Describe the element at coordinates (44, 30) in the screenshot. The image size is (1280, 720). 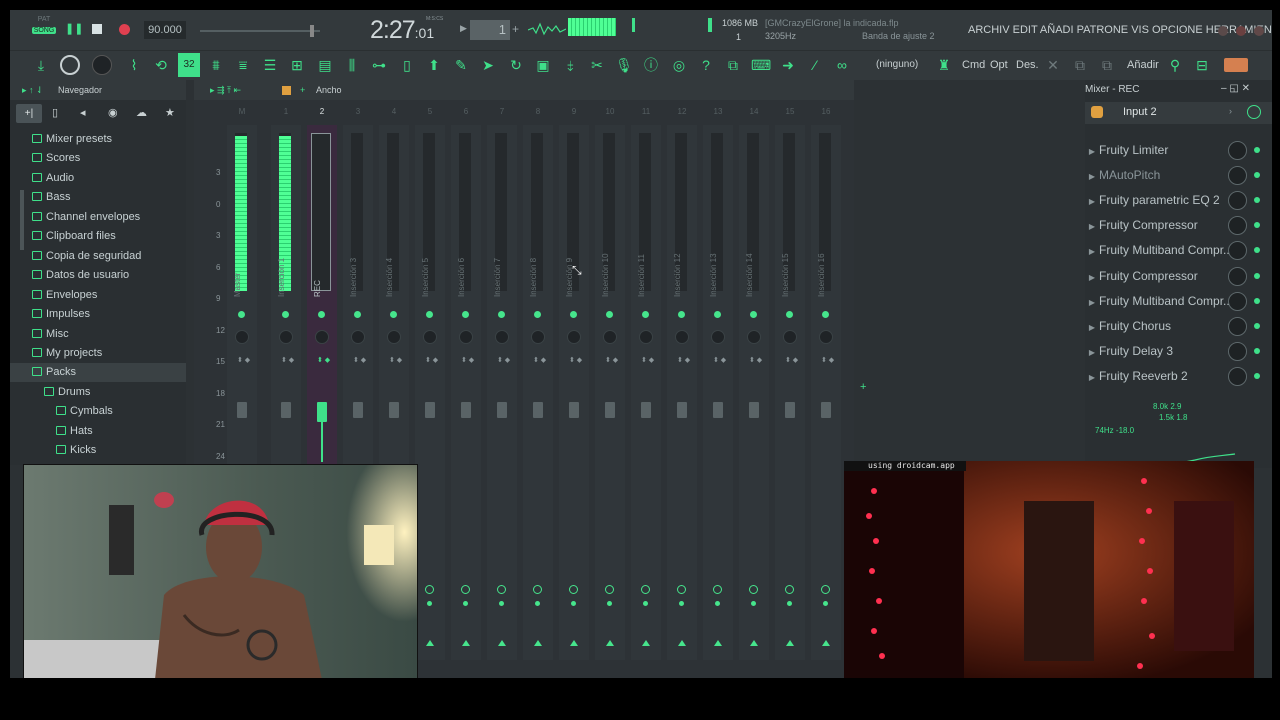
I see `pat-song-switch: PAT SONG` at that location.